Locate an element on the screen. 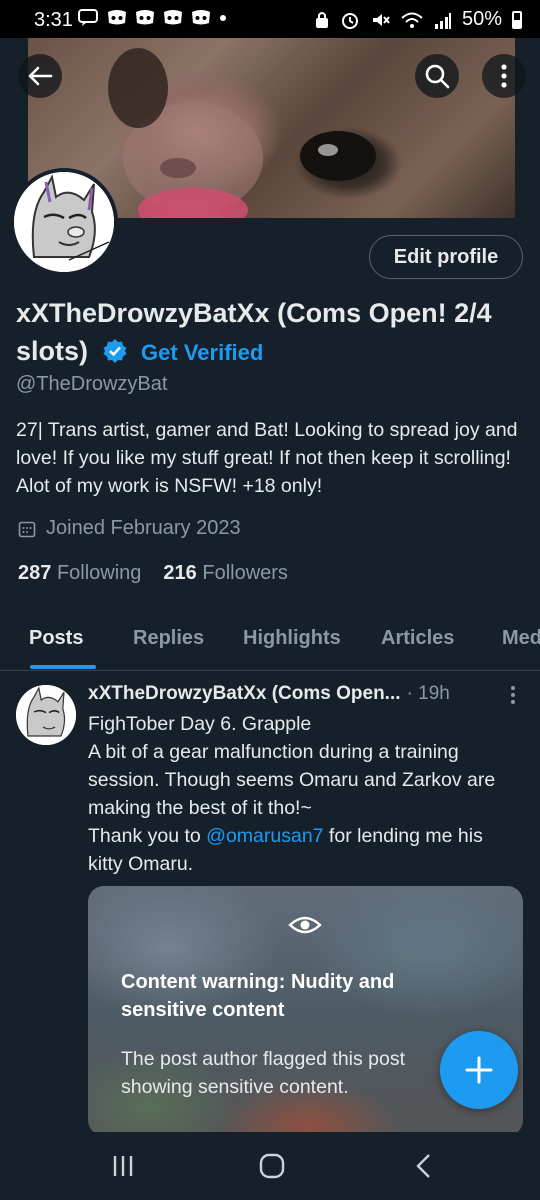 The image size is (540, 1200). joined-text: Joined February 2023 is located at coordinates (143, 528).